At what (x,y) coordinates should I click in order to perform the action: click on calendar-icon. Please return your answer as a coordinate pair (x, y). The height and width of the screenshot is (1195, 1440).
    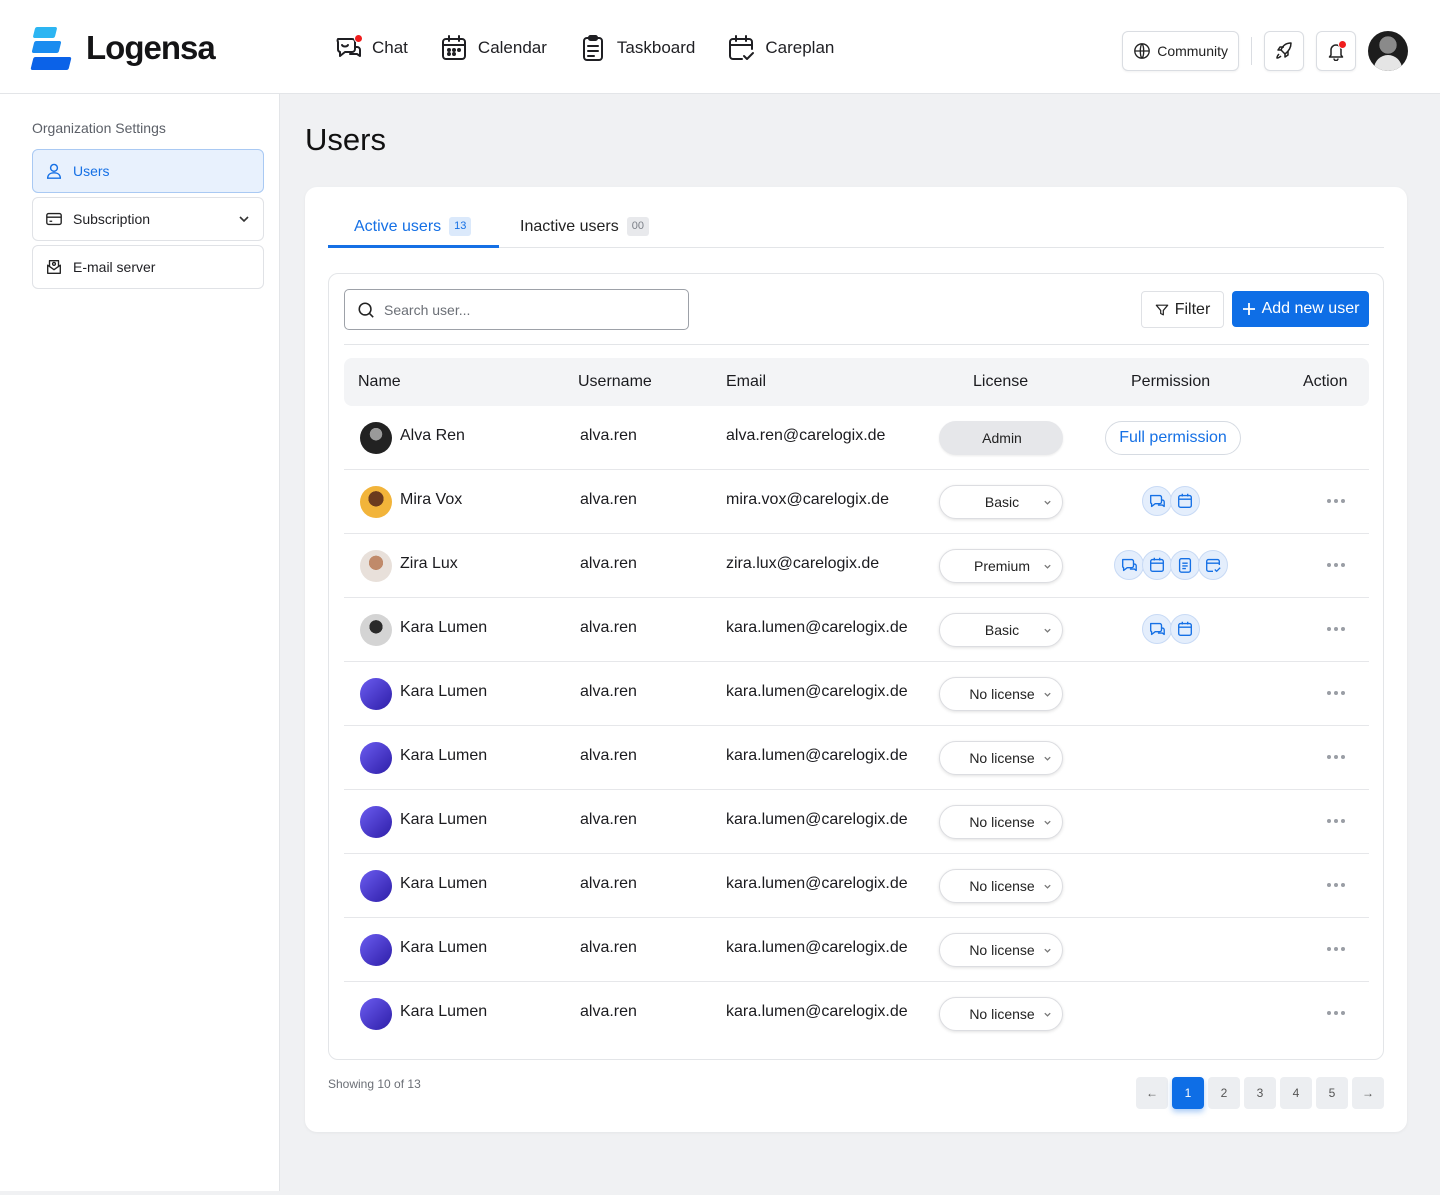
    Looking at the image, I should click on (454, 48).